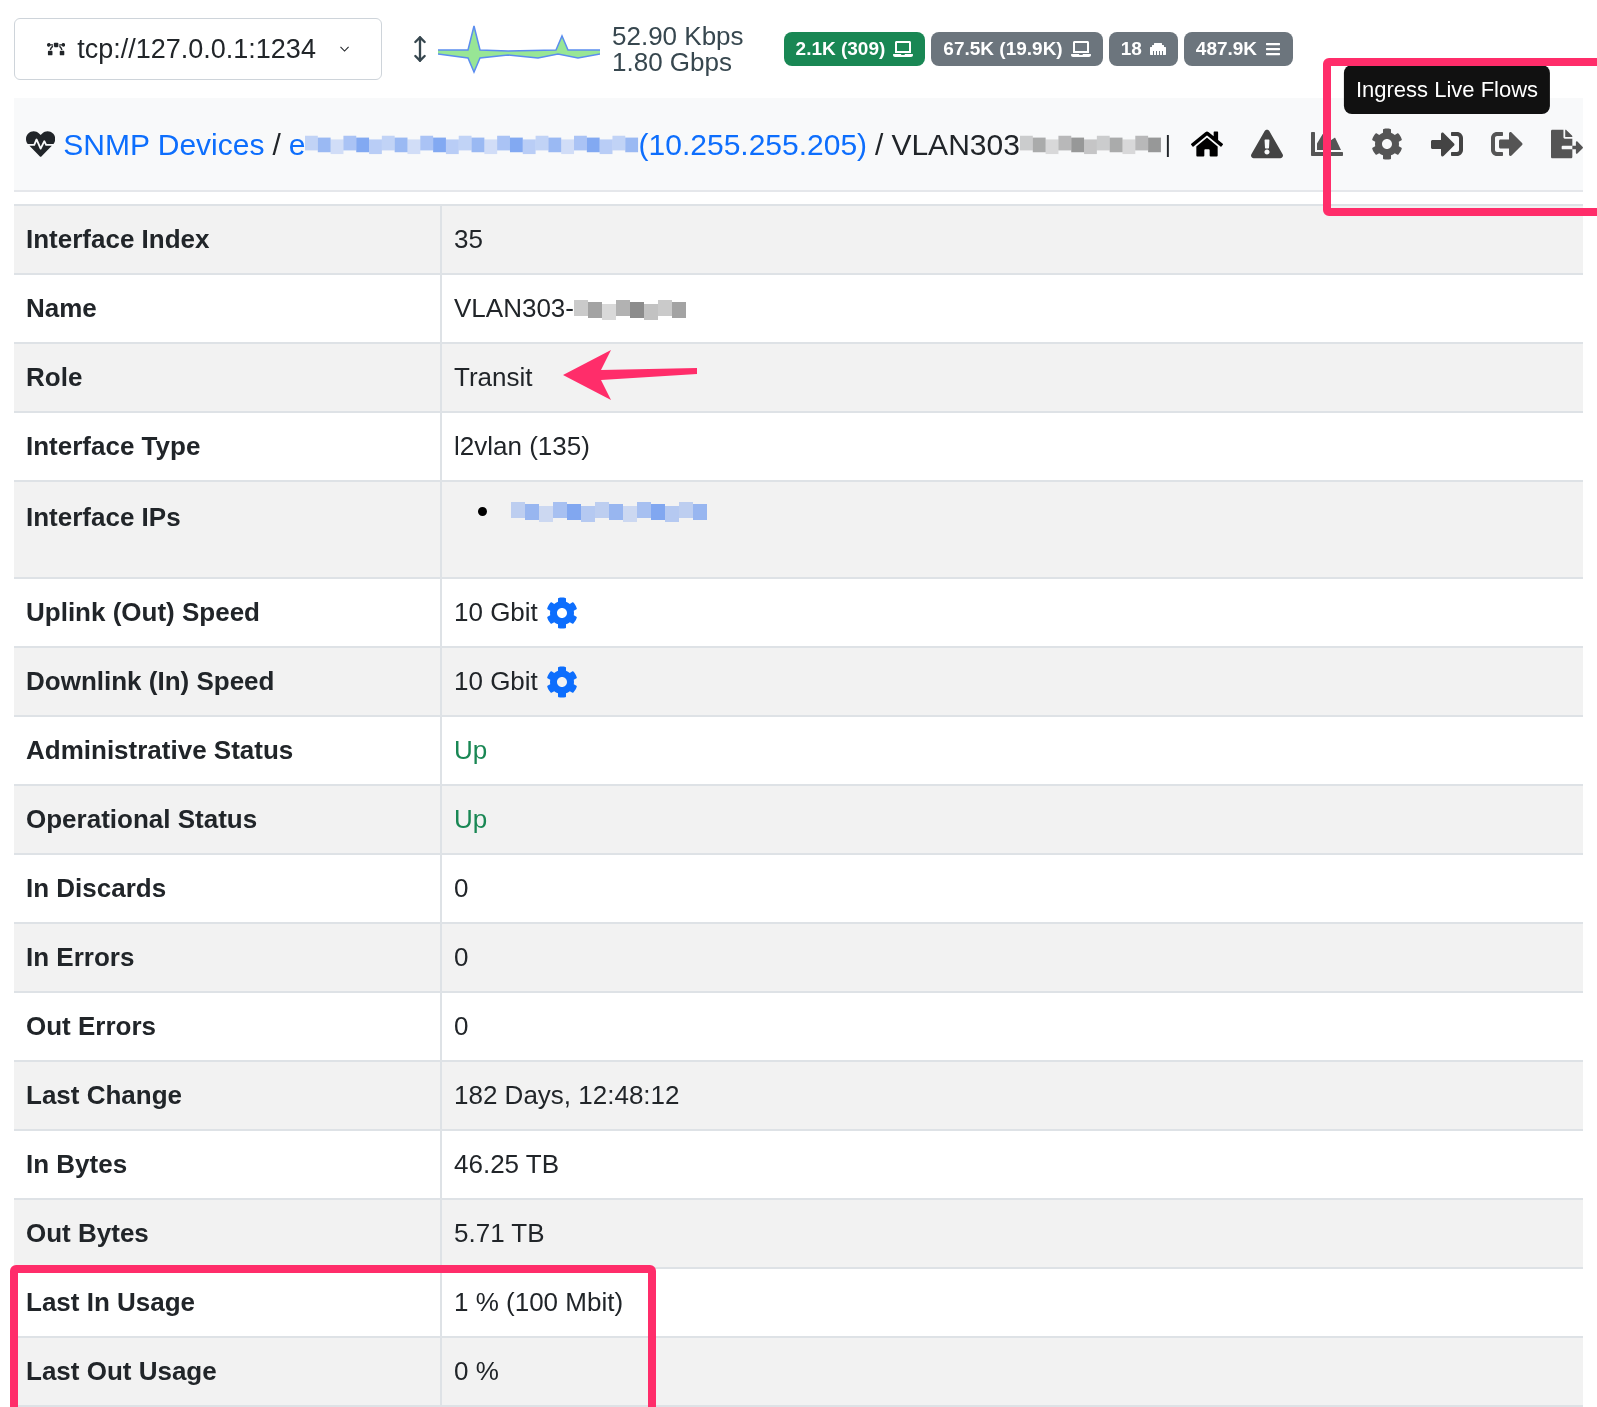 The image size is (1597, 1407). What do you see at coordinates (1157, 49) in the screenshot?
I see `ethernet-port-icon` at bounding box center [1157, 49].